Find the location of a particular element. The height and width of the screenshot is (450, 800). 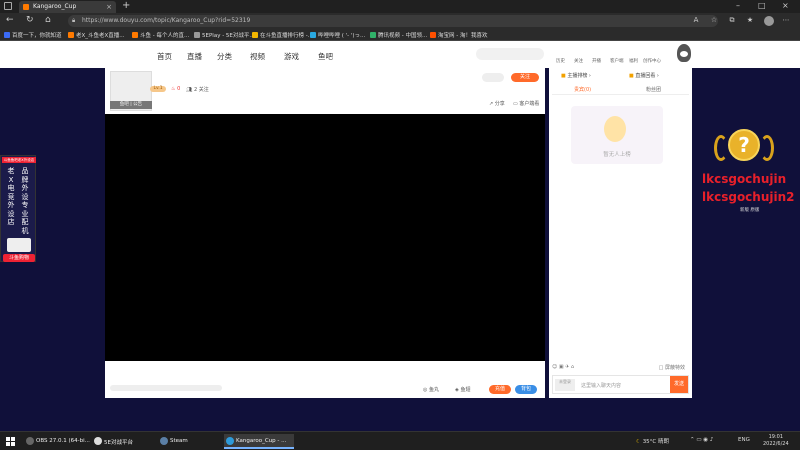

gift-fishfin: ◈ 鱼翅 is located at coordinates (462, 389).